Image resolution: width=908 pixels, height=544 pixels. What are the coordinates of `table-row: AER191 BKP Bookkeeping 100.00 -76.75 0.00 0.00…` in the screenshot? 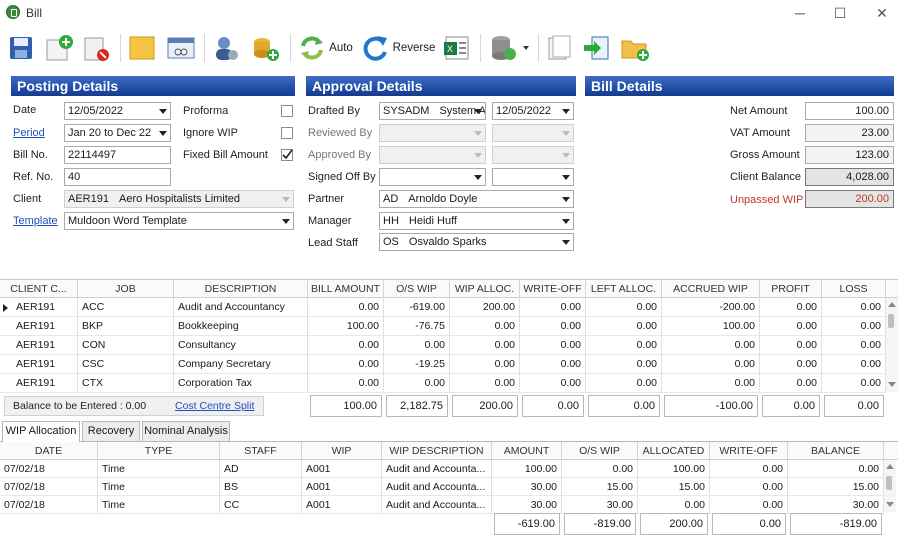 It's located at (443, 326).